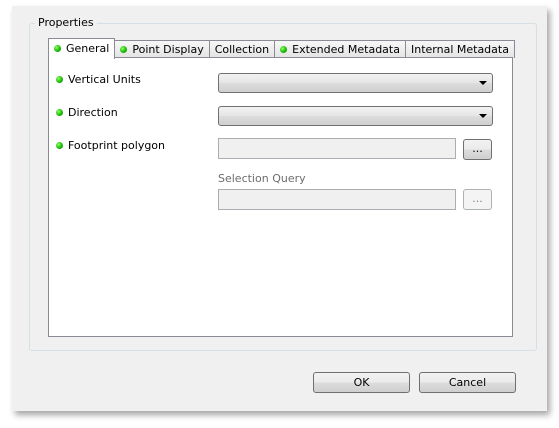 The width and height of the screenshot is (559, 428). I want to click on vertical-units-label-row: Vertical Units, so click(98, 79).